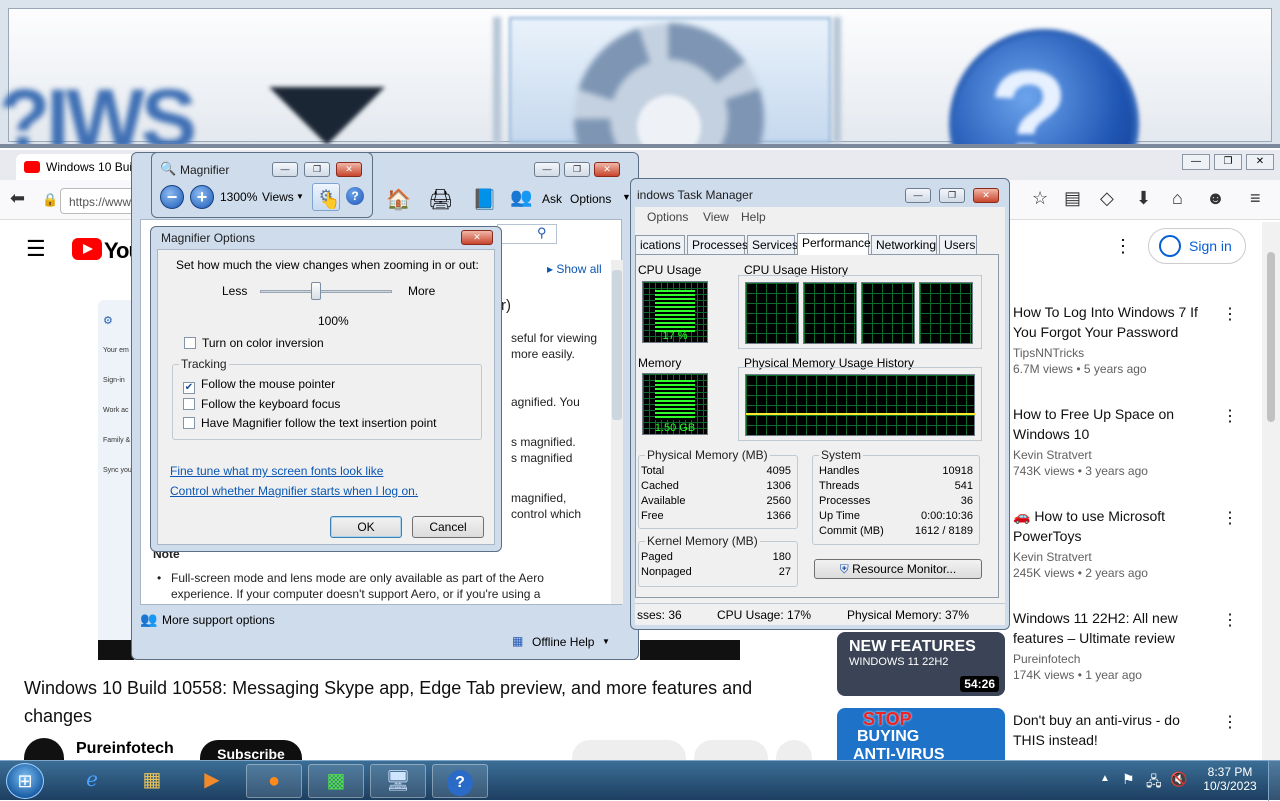 Image resolution: width=1280 pixels, height=801 pixels. Describe the element at coordinates (717, 244) in the screenshot. I see `tab-processes: Processes` at that location.